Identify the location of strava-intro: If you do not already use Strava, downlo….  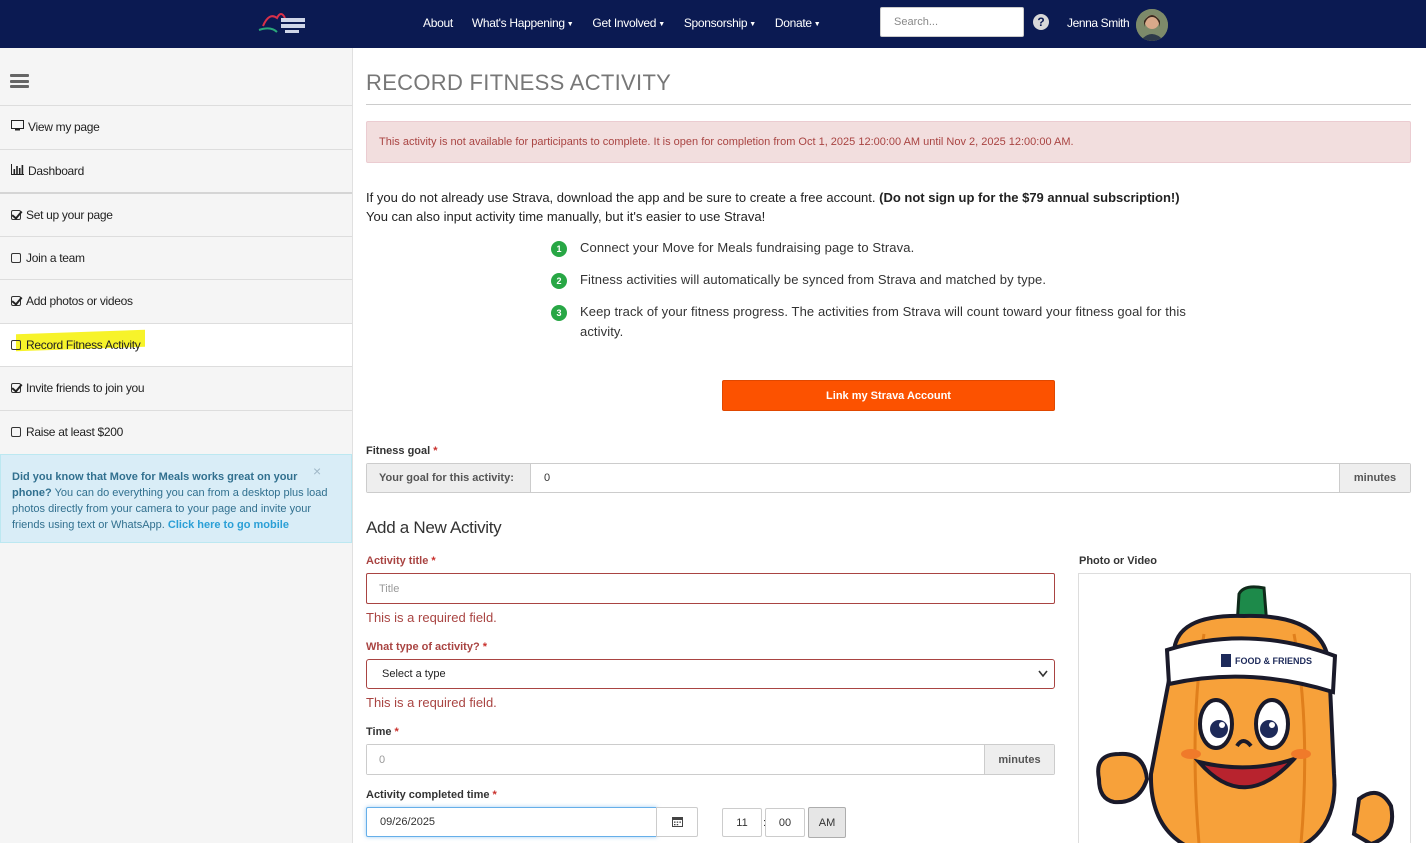
(773, 207).